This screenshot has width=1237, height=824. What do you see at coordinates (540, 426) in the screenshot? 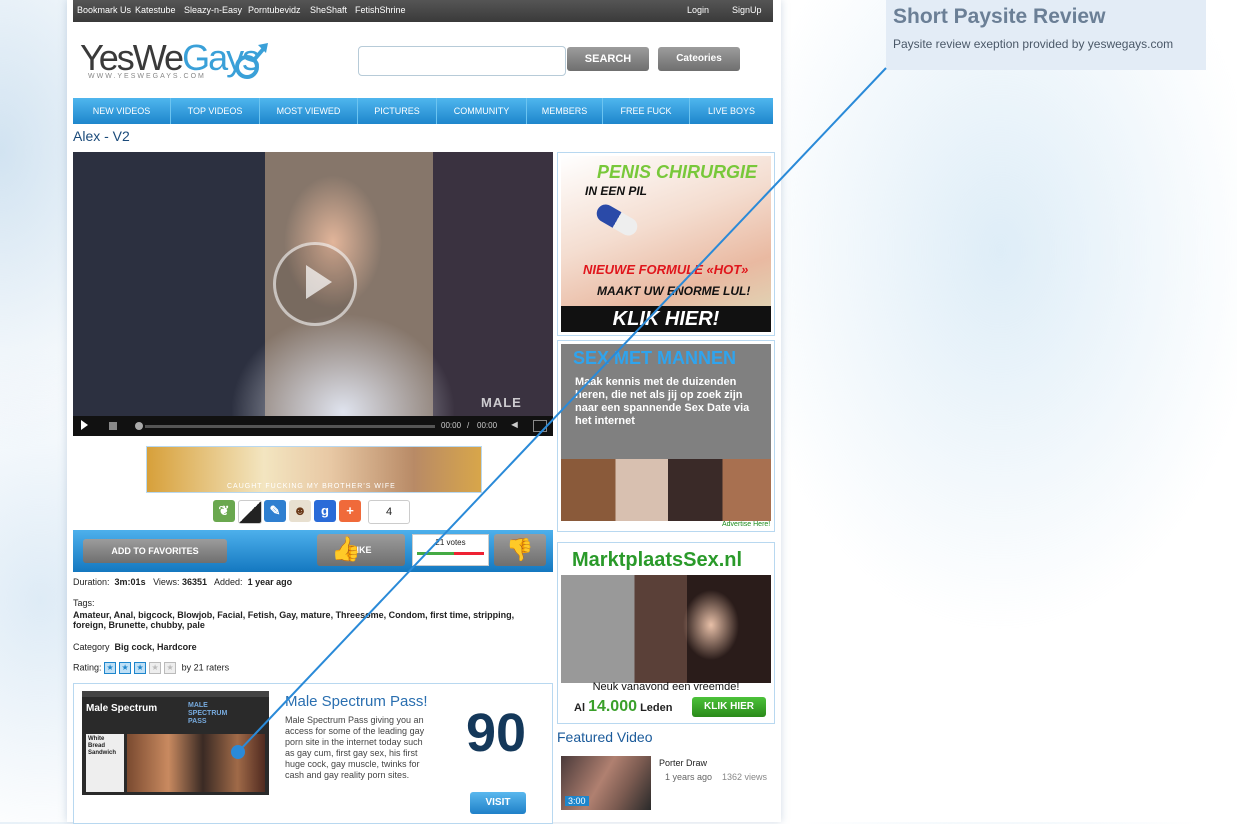
I see `fullscreen-icon` at bounding box center [540, 426].